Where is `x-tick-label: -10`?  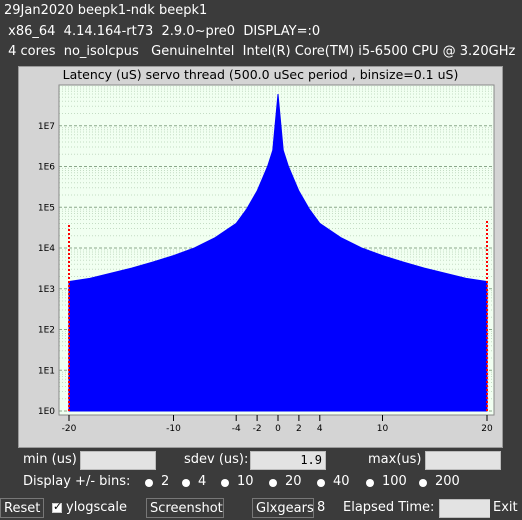 x-tick-label: -10 is located at coordinates (173, 429).